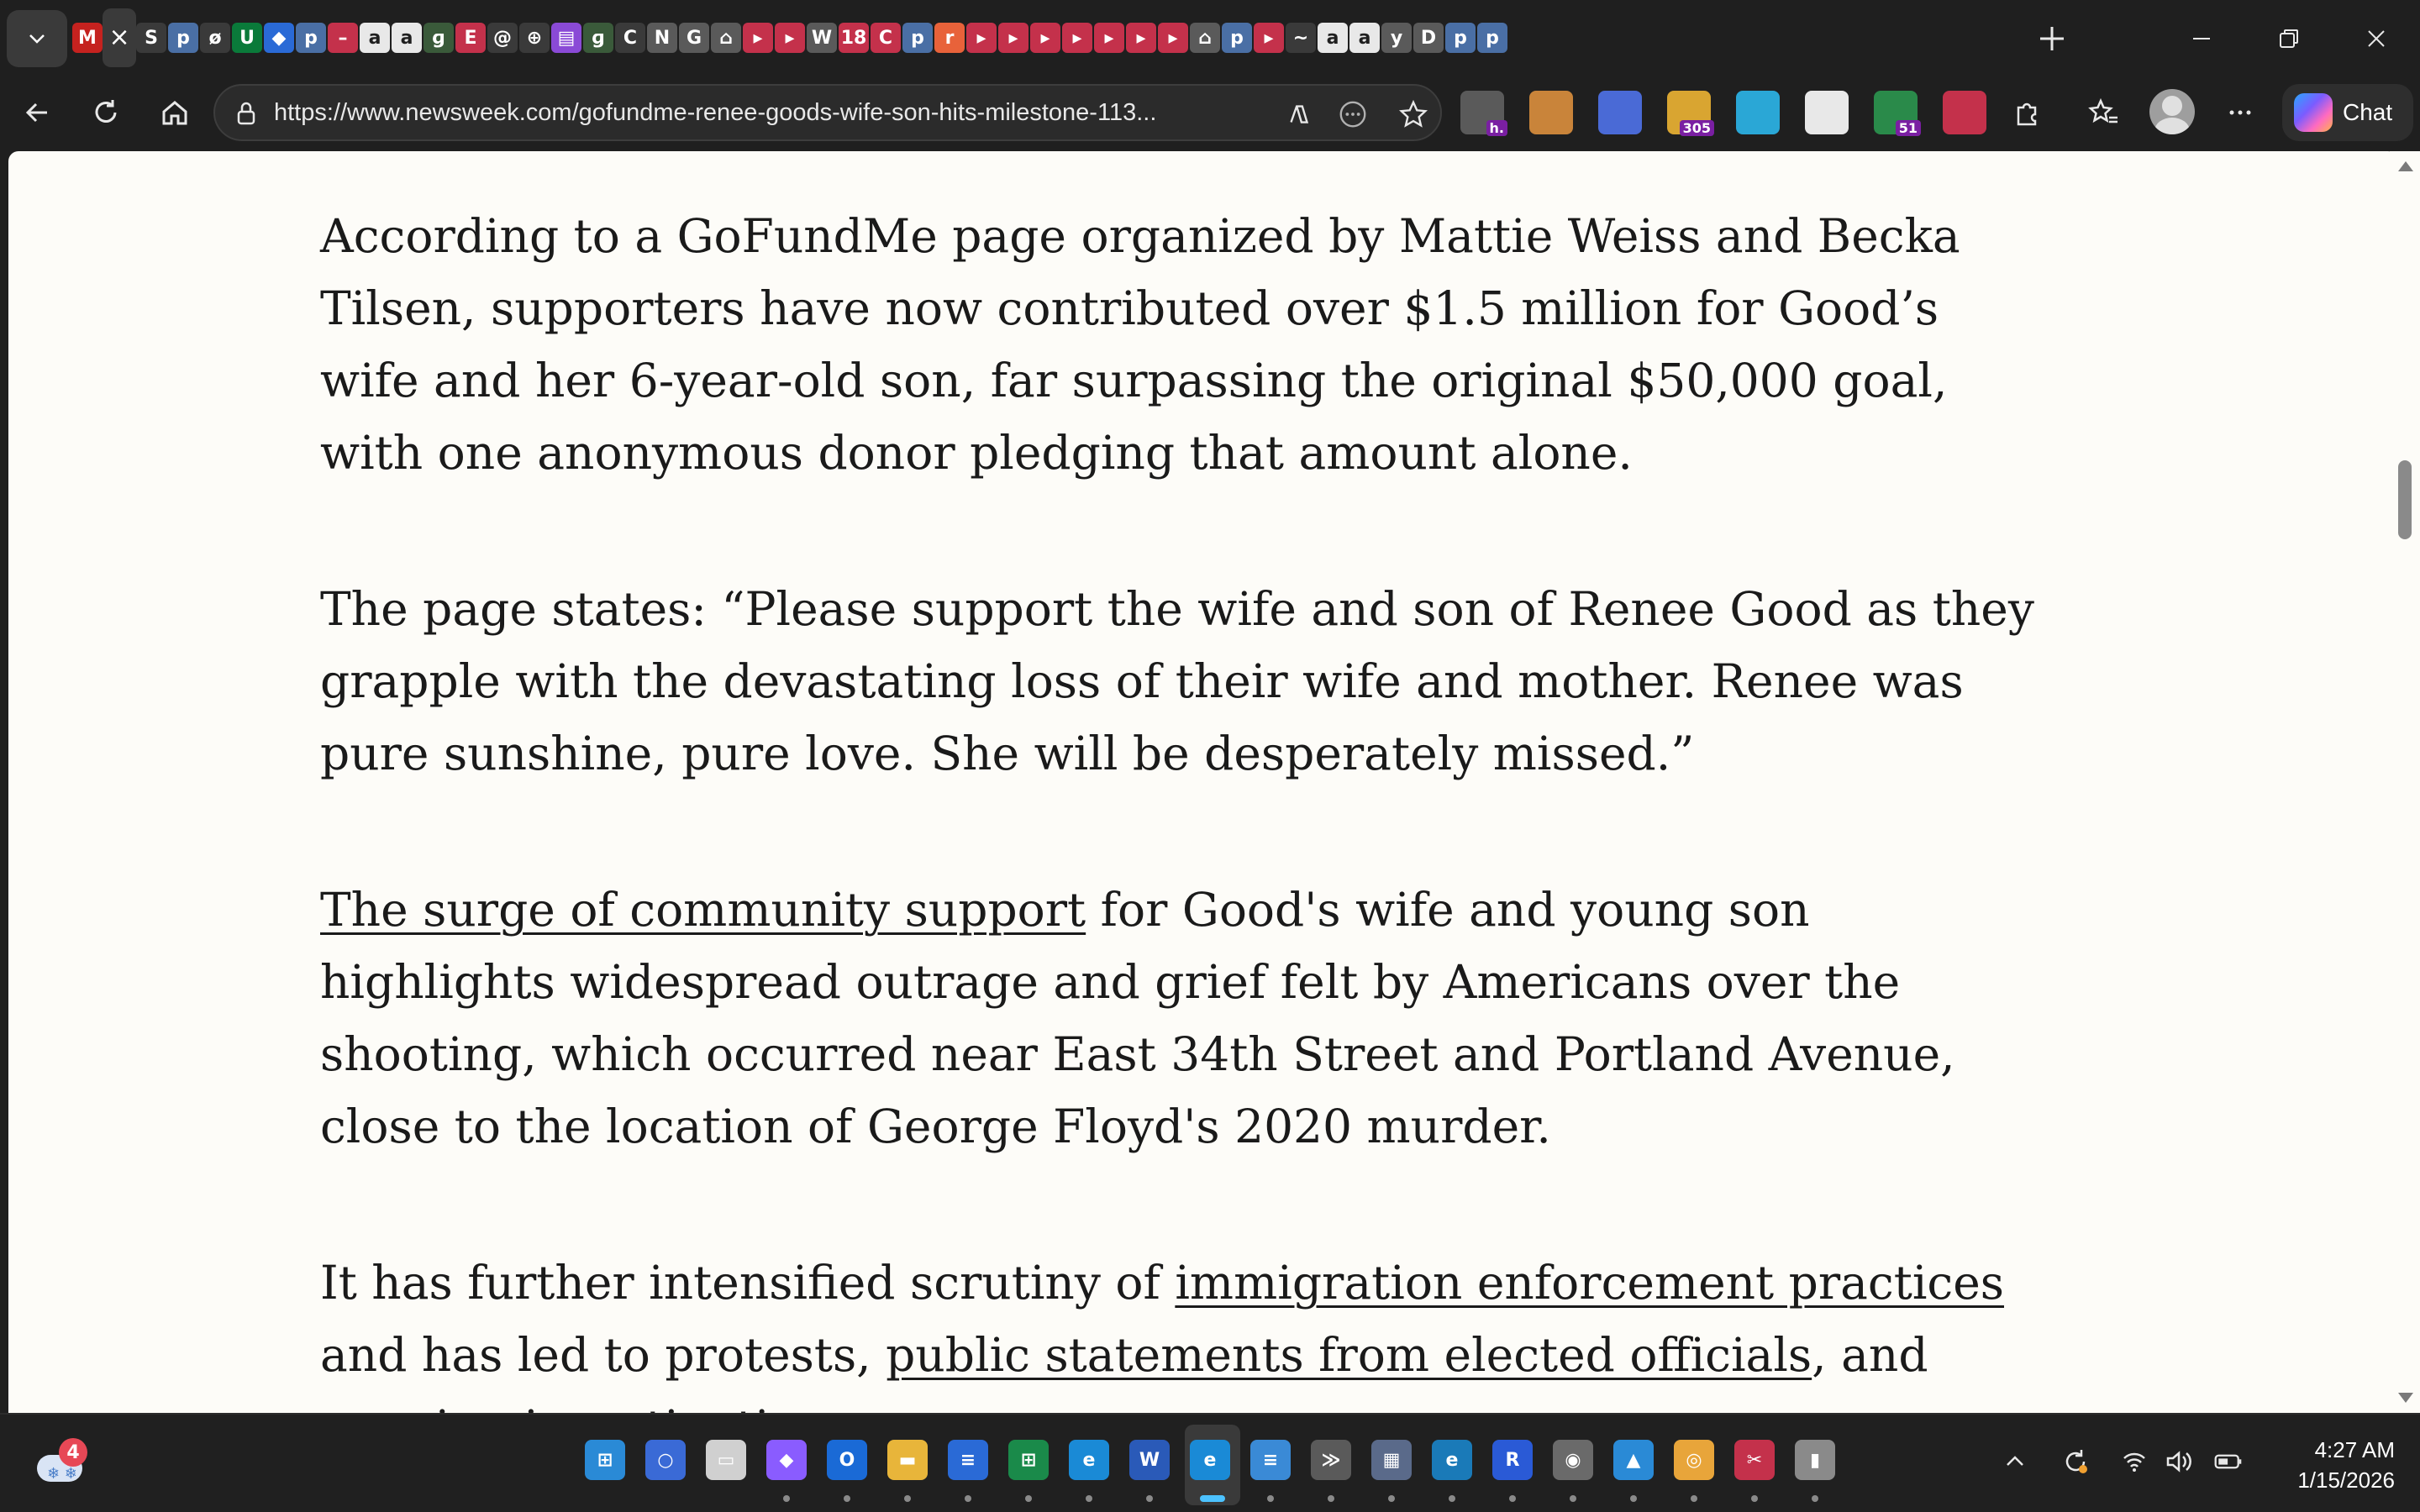 The height and width of the screenshot is (1512, 2420). Describe the element at coordinates (950, 38) in the screenshot. I see `tab-favicon-tab-reddit: r` at that location.